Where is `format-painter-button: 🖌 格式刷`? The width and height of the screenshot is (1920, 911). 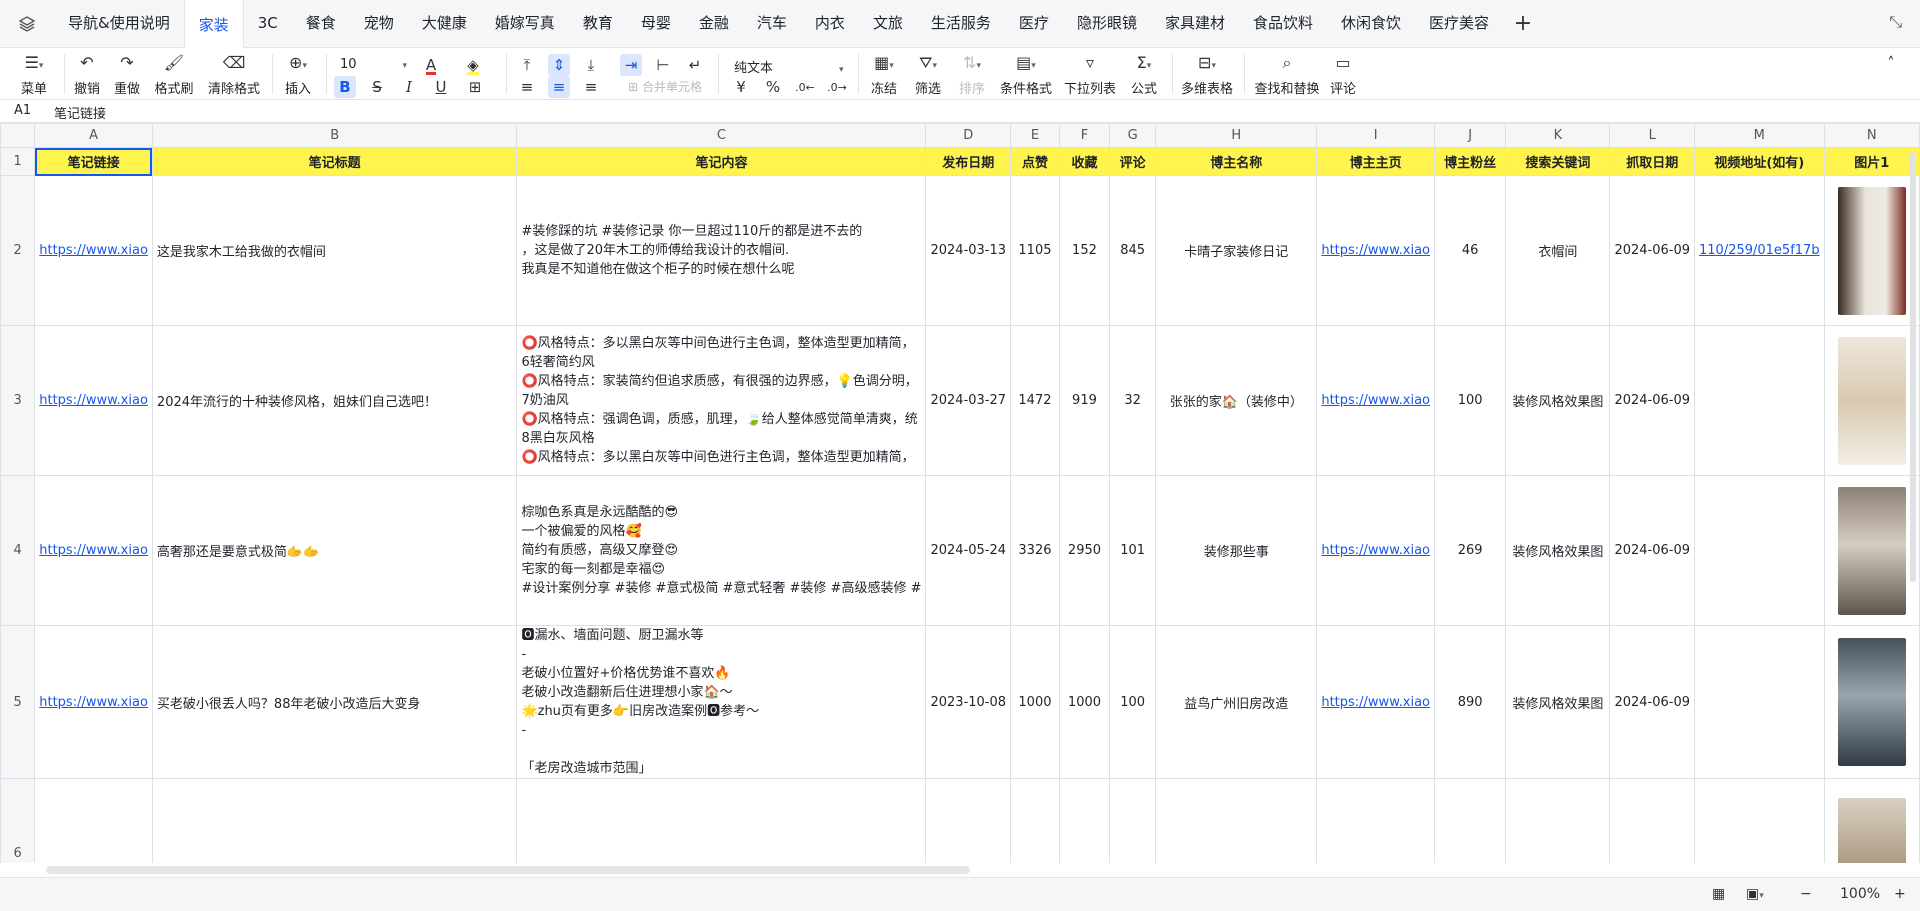 format-painter-button: 🖌 格式刷 is located at coordinates (174, 76).